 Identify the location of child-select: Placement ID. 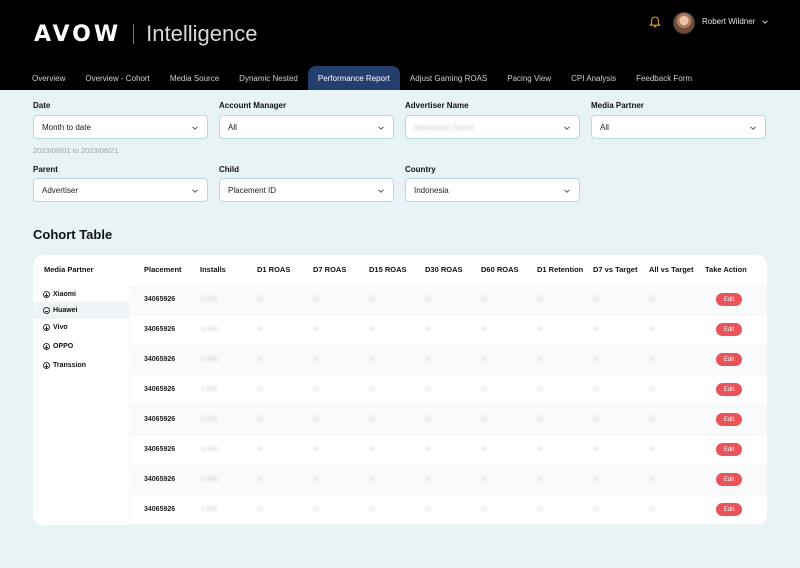
(306, 190).